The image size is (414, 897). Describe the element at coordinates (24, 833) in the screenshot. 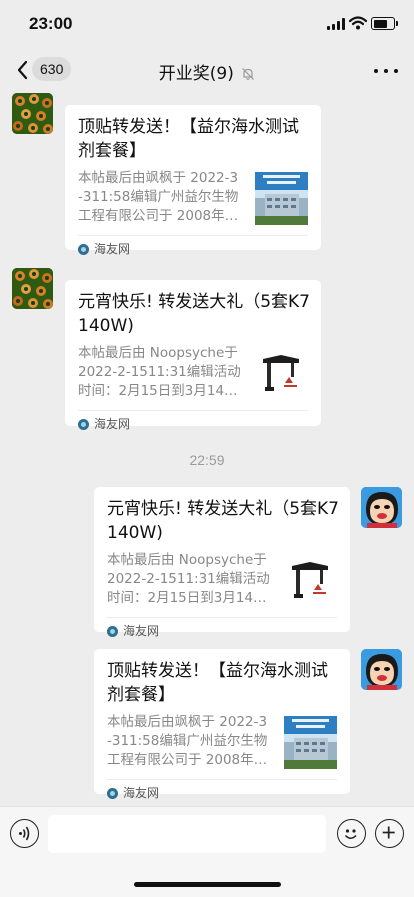

I see `voice-input-icon` at that location.